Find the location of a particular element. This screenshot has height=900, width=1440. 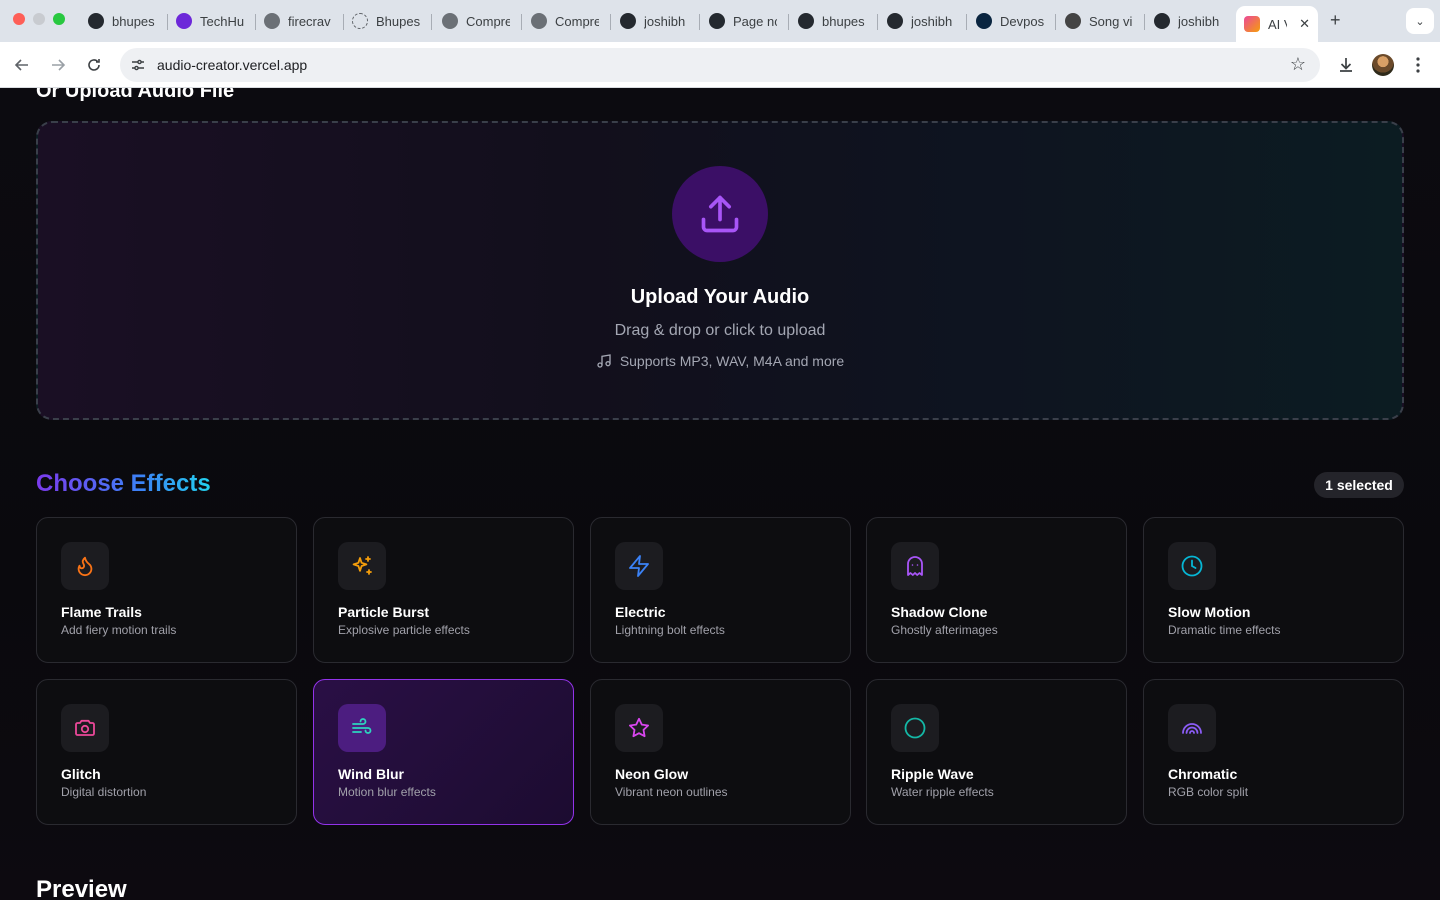

reload-button is located at coordinates (94, 65).